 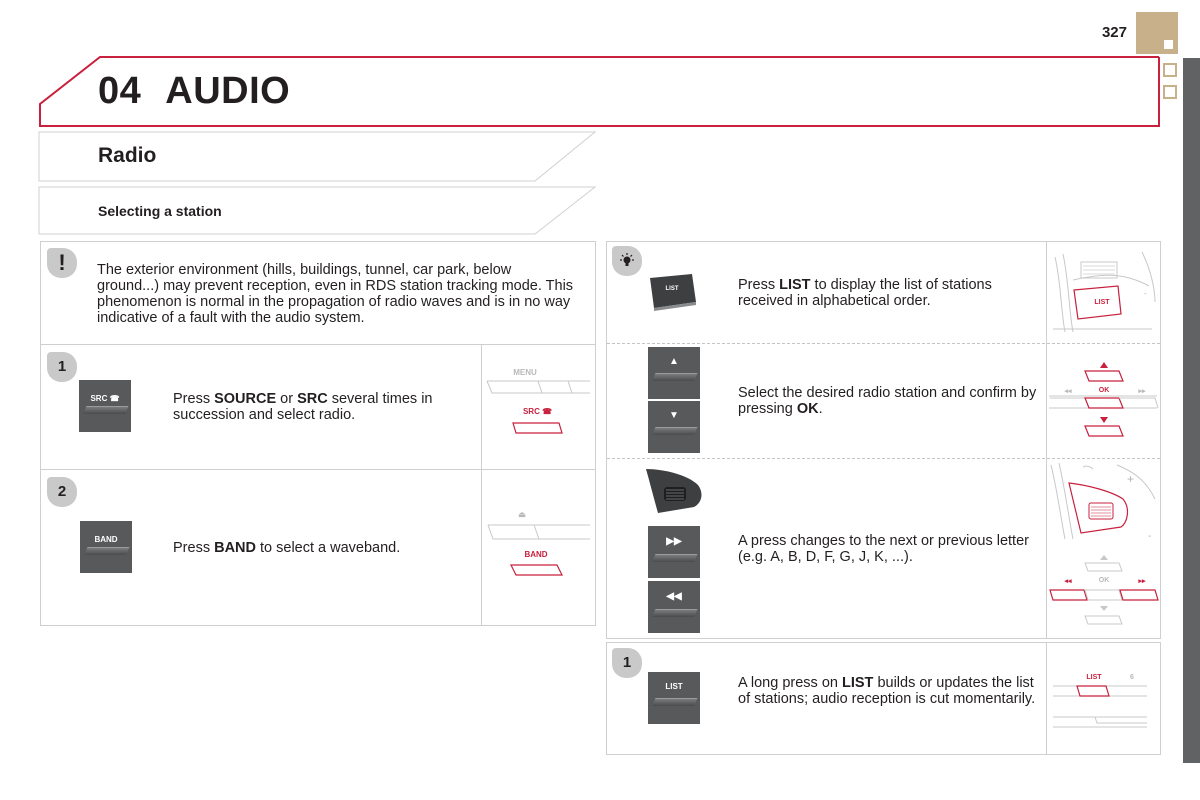 What do you see at coordinates (522, 514) in the screenshot?
I see `eject-icon: ⏏` at bounding box center [522, 514].